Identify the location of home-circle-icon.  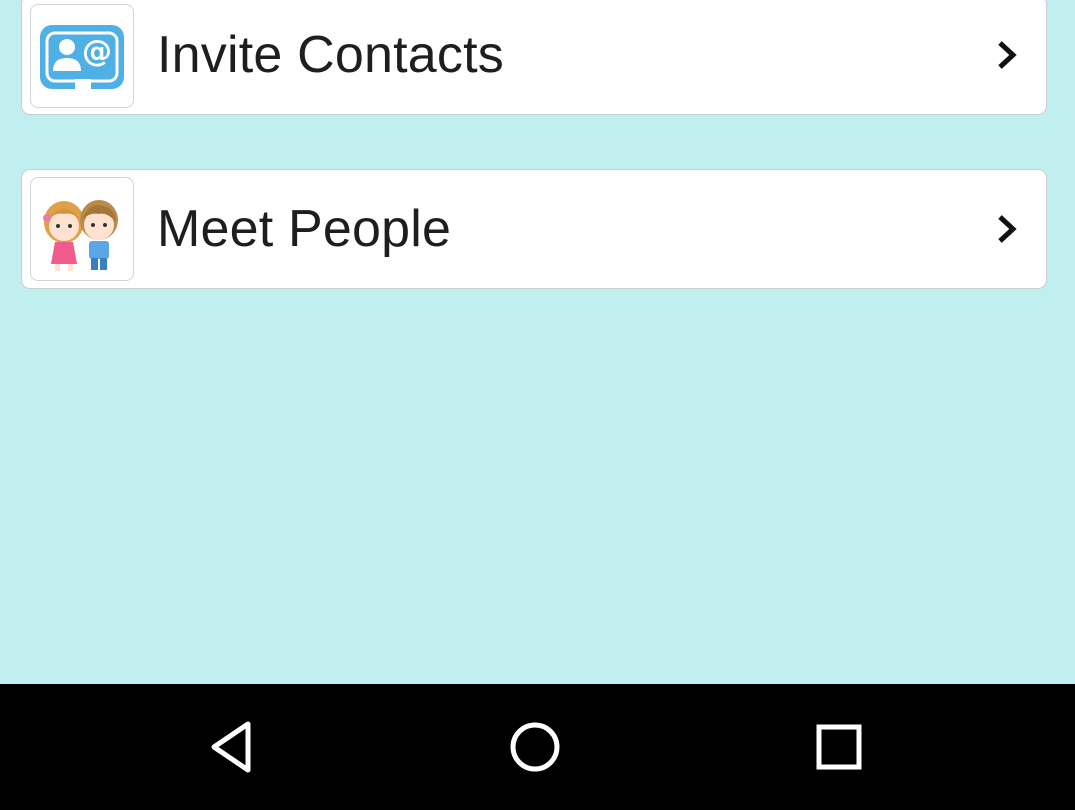
(535, 747).